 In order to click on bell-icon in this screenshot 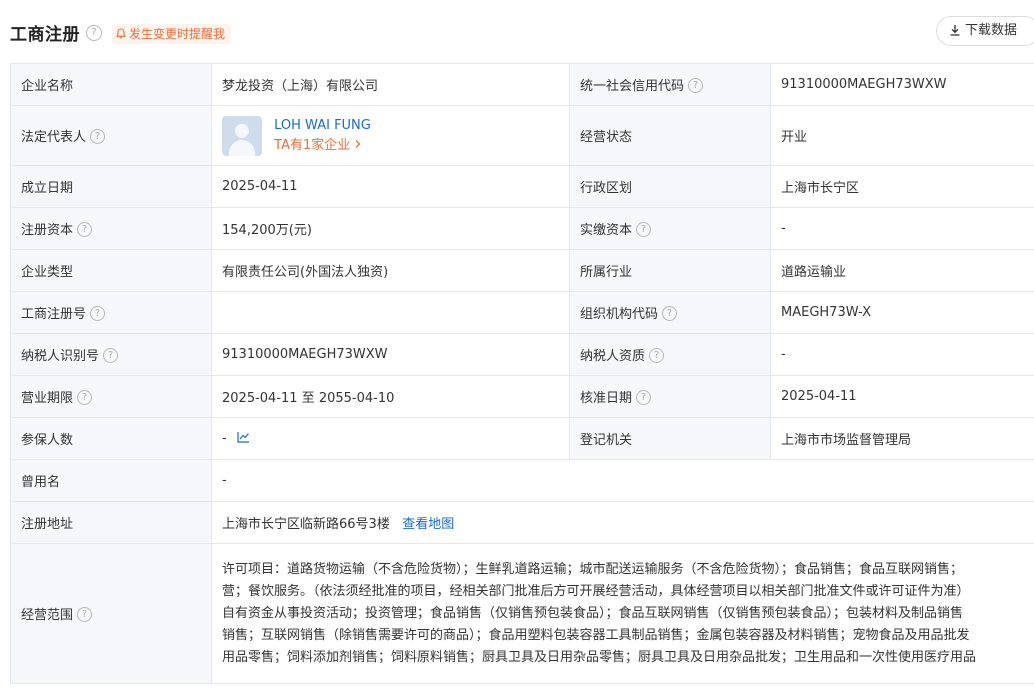, I will do `click(121, 33)`.